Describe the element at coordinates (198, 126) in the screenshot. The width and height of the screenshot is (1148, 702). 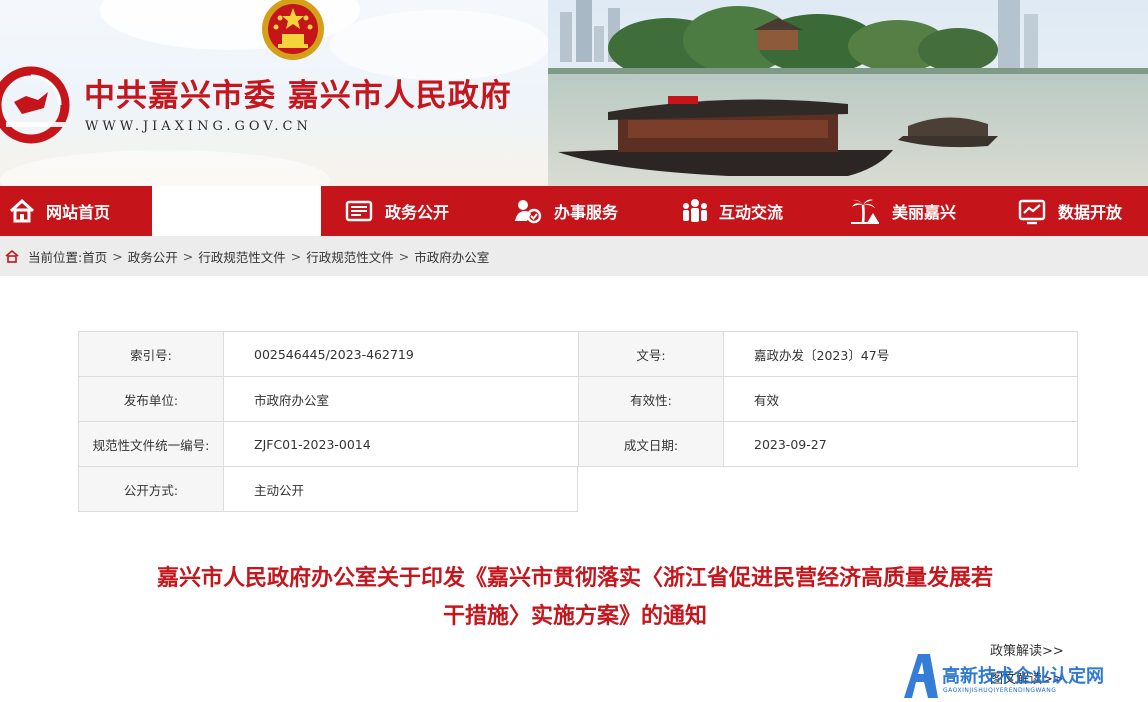
I see `site-url: WWW.JIAXING.GOV.CN` at that location.